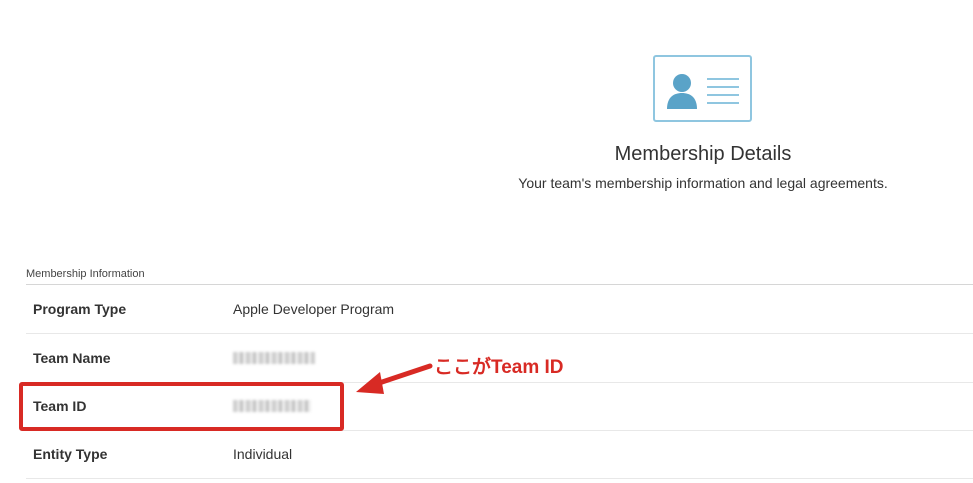  Describe the element at coordinates (70, 454) in the screenshot. I see `row-label: Entity Type` at that location.